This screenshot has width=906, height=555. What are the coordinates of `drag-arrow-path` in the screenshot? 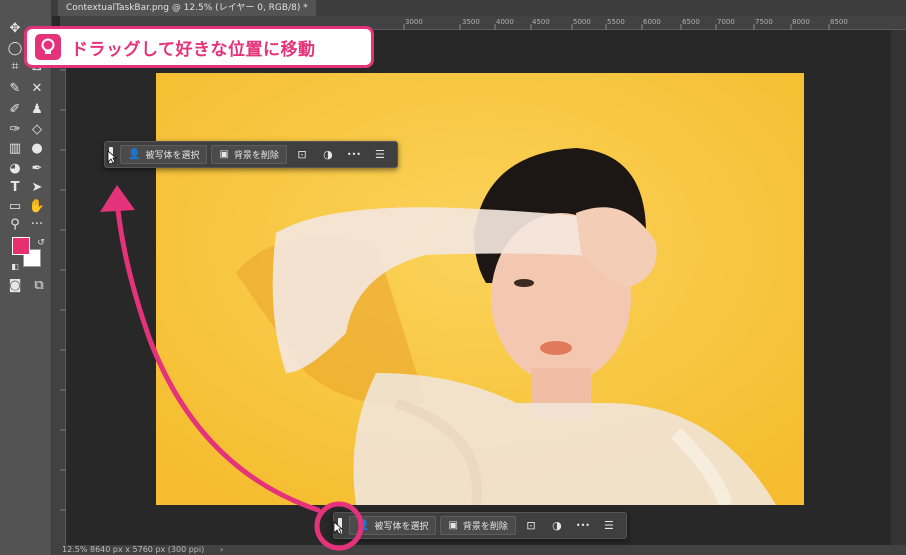 It's located at (218, 360).